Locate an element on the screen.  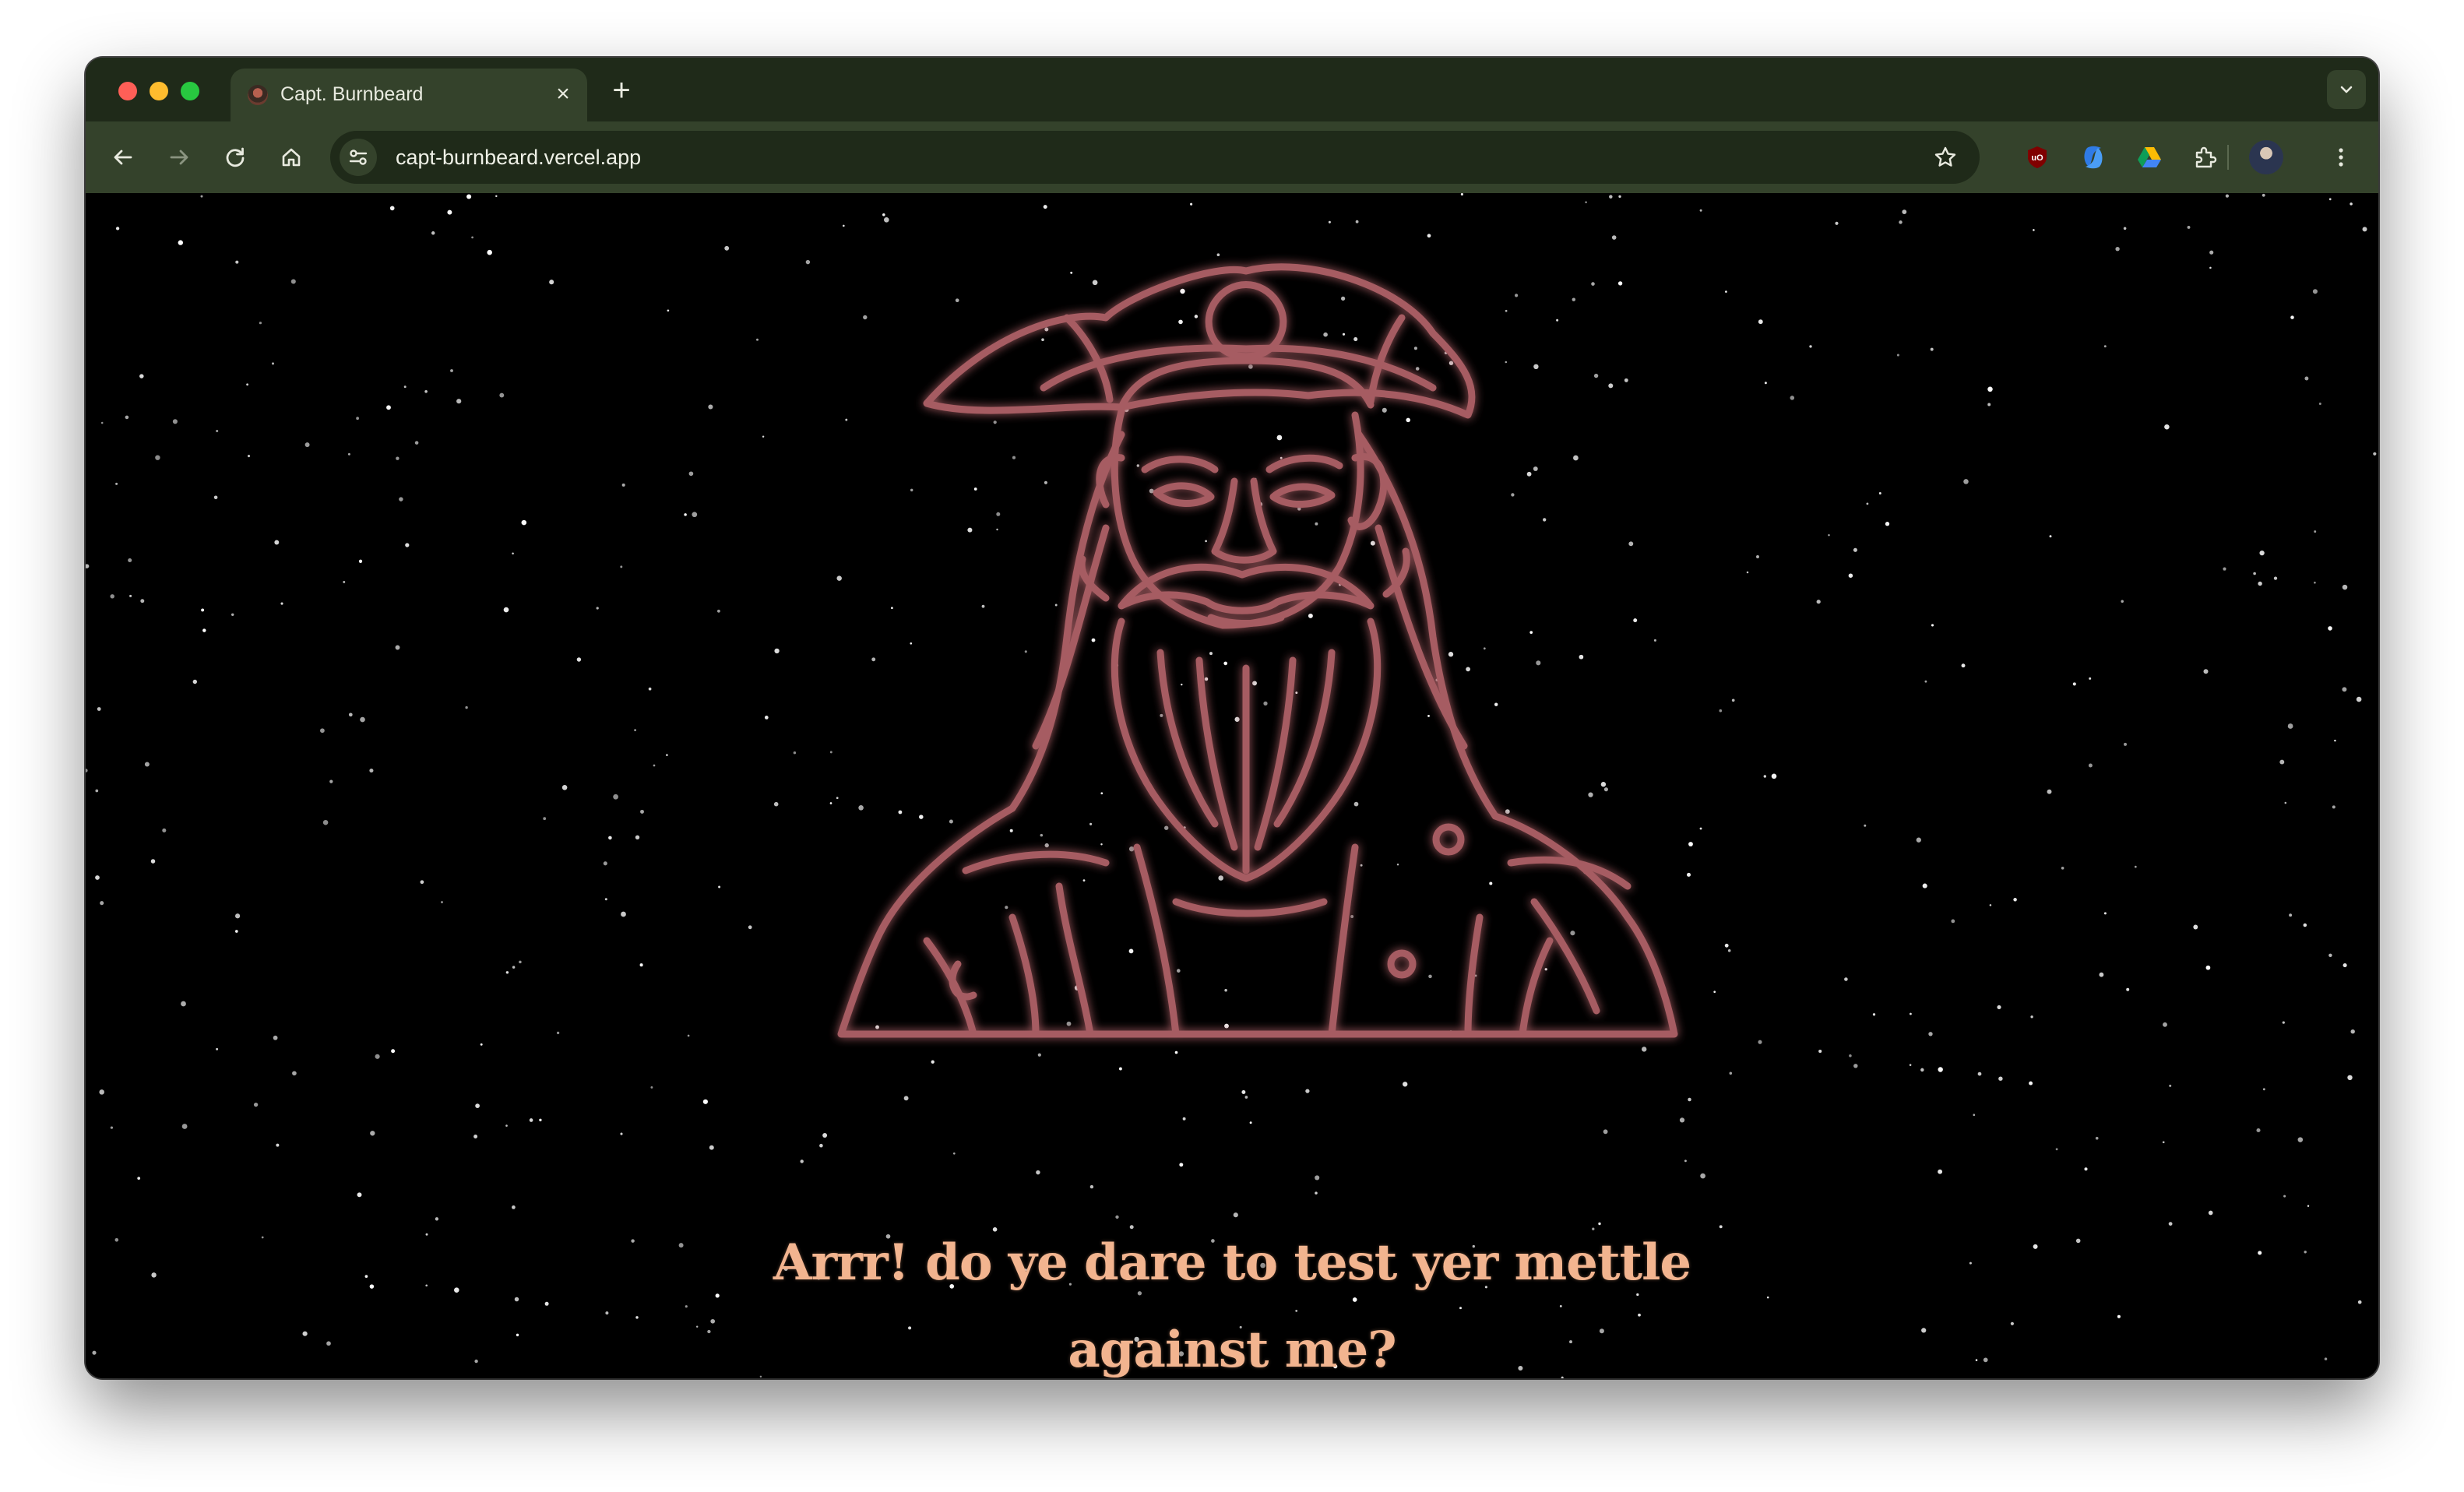
copilot-icon is located at coordinates (2093, 157).